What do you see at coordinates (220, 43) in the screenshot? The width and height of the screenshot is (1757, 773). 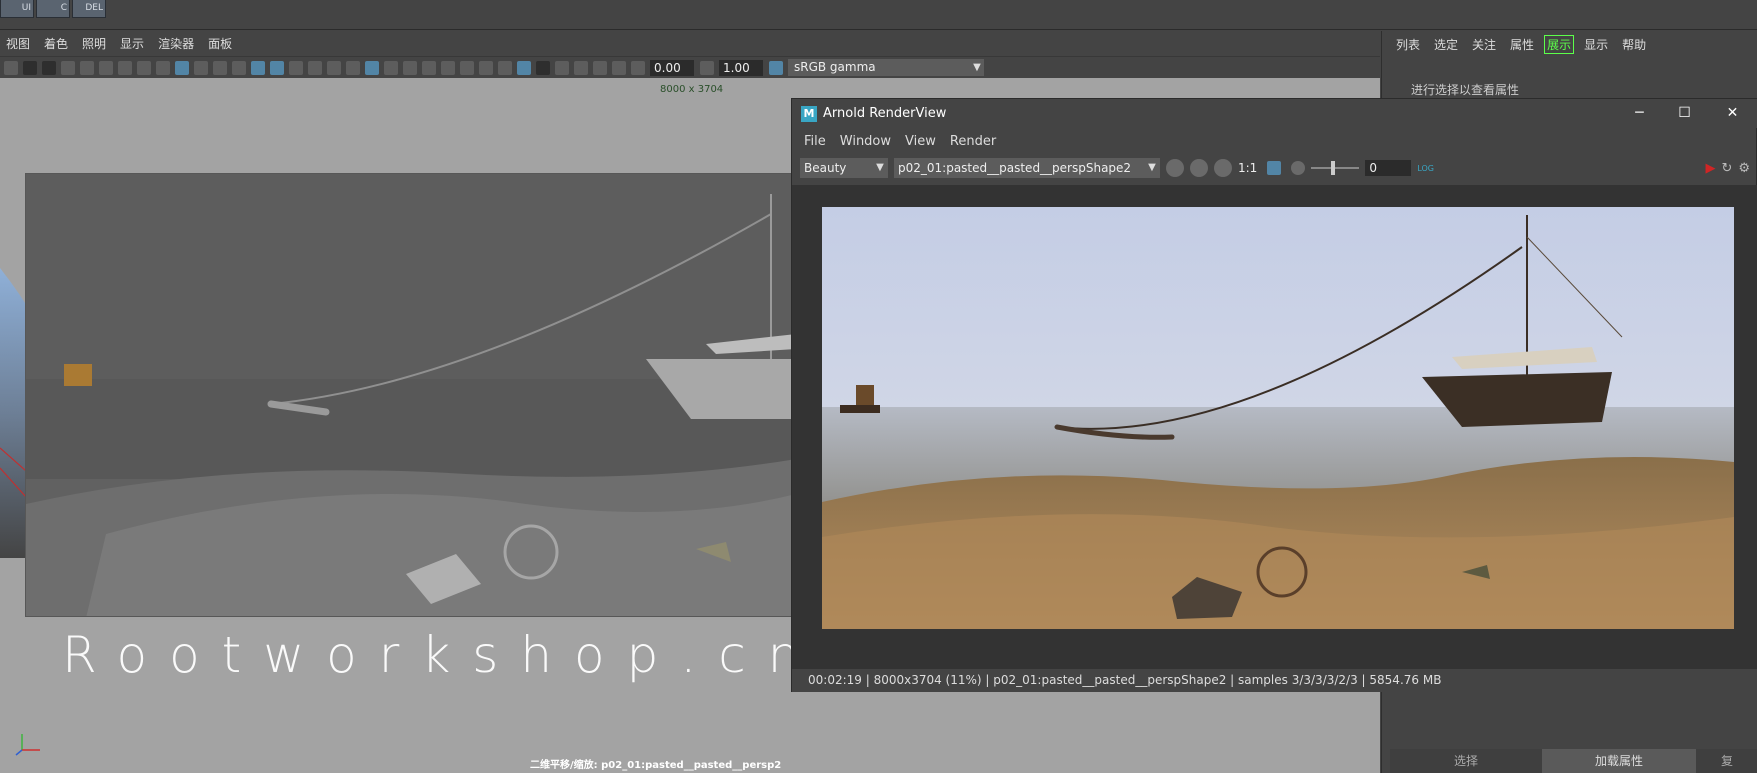 I see `menu-panels: 面板` at bounding box center [220, 43].